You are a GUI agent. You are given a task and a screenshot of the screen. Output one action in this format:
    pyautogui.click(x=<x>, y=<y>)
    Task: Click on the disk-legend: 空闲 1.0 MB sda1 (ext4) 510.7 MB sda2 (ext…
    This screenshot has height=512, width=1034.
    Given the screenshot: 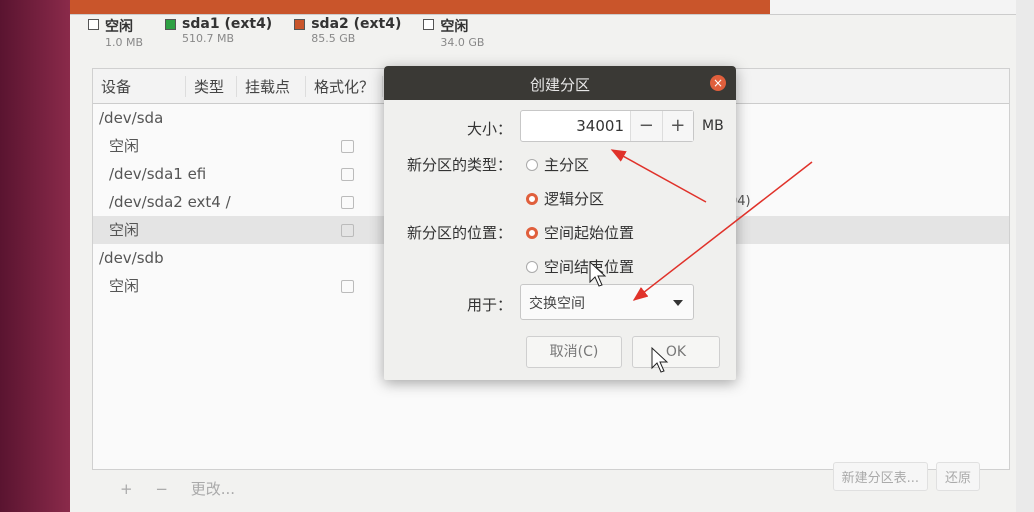 What is the action you would take?
    pyautogui.click(x=286, y=32)
    